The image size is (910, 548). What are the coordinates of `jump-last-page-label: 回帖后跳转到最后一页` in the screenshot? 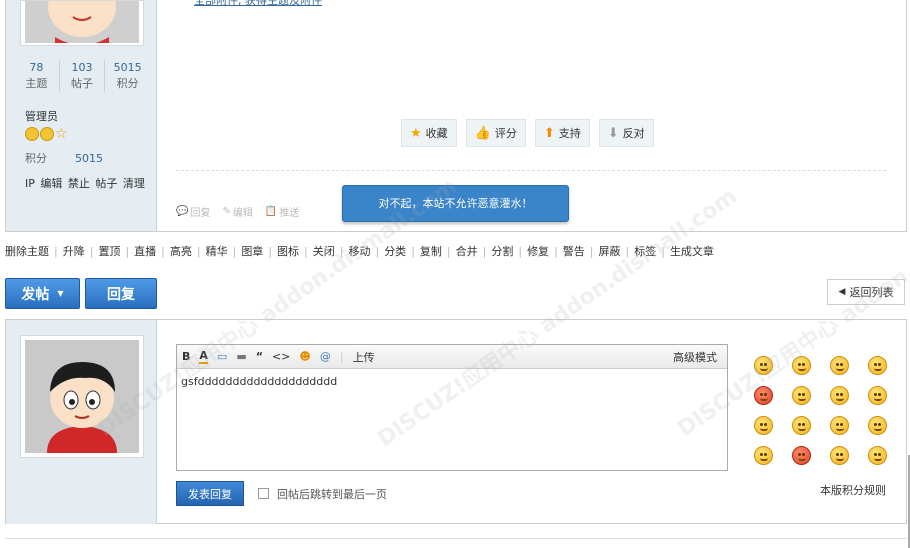 It's located at (332, 494).